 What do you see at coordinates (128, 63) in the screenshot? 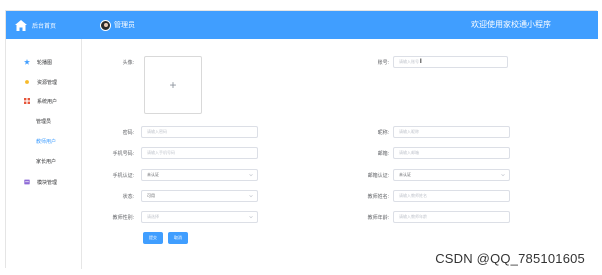
I see `avatar-label: 头像:` at bounding box center [128, 63].